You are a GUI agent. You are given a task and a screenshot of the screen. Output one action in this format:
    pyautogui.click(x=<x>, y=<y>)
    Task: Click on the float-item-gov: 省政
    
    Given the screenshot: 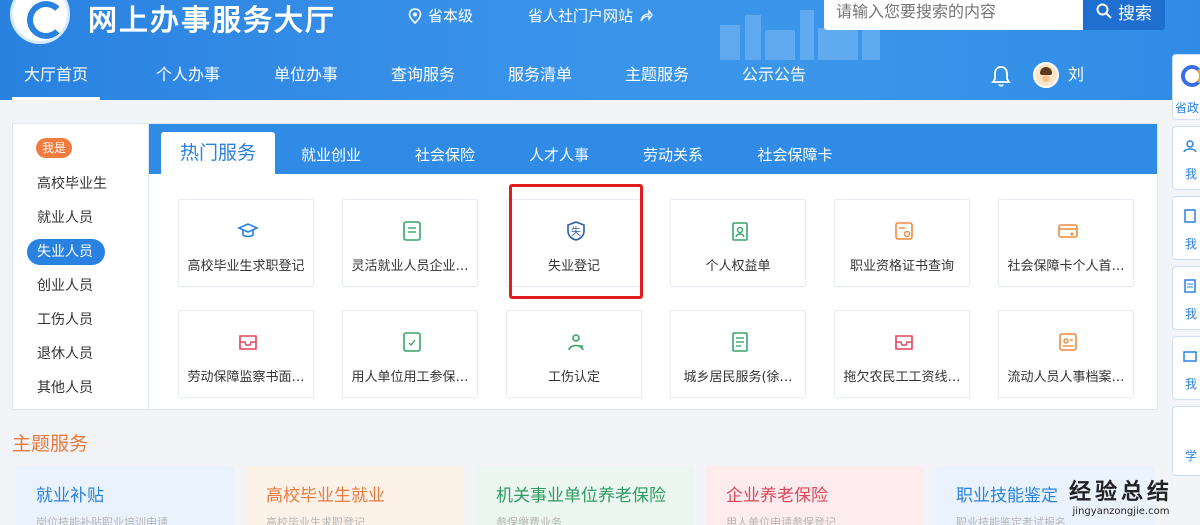 What is the action you would take?
    pyautogui.click(x=1186, y=87)
    